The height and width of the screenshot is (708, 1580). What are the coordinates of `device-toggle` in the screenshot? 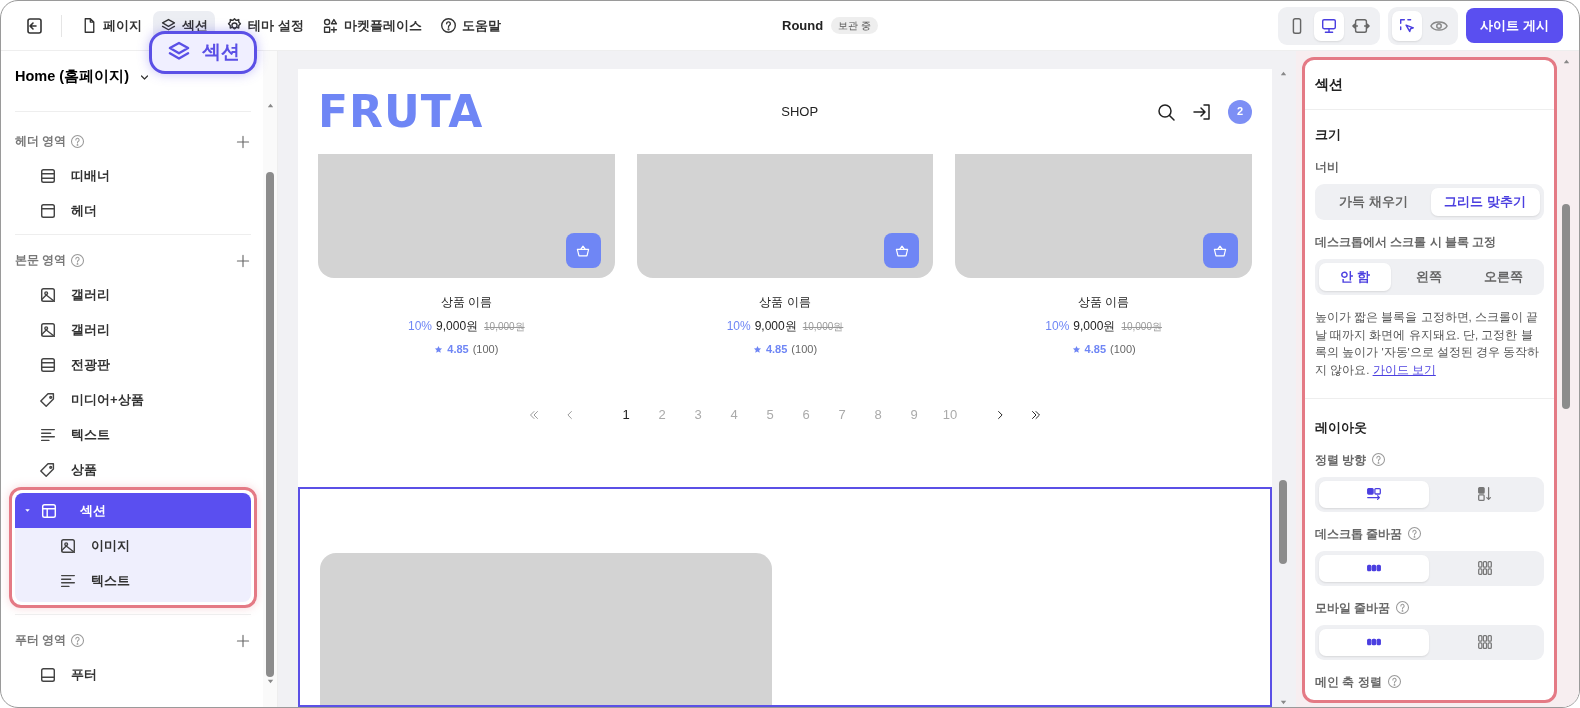 It's located at (1329, 25).